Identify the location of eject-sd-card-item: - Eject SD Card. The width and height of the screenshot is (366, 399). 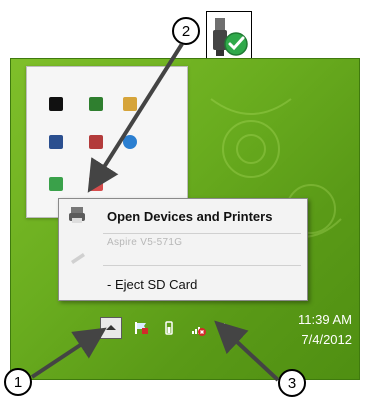
(183, 284).